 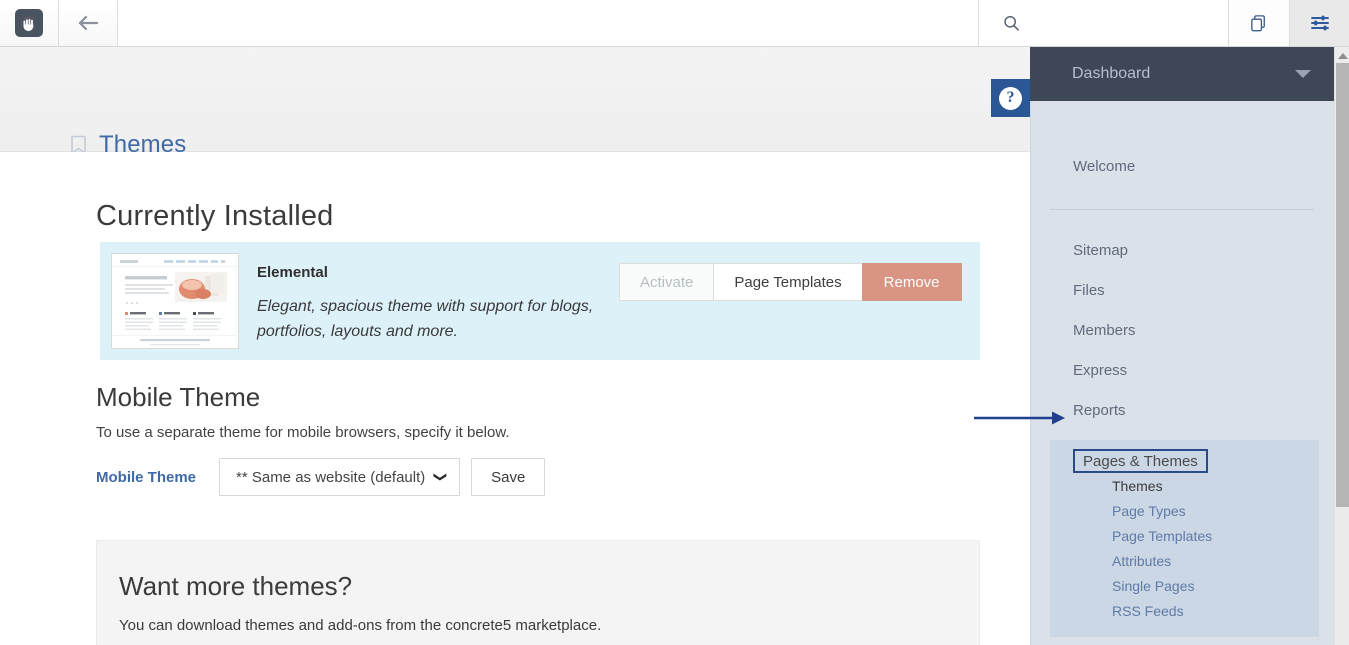 I want to click on dashboard-header: Dashboard, so click(x=1182, y=74).